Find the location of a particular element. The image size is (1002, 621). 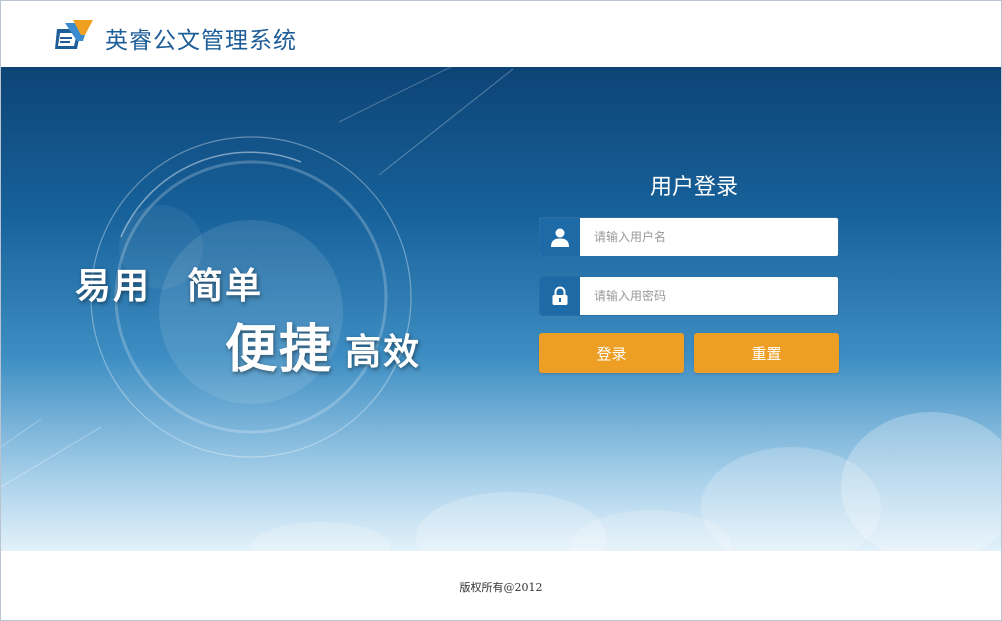

slogan-convenient: 便捷 is located at coordinates (279, 349).